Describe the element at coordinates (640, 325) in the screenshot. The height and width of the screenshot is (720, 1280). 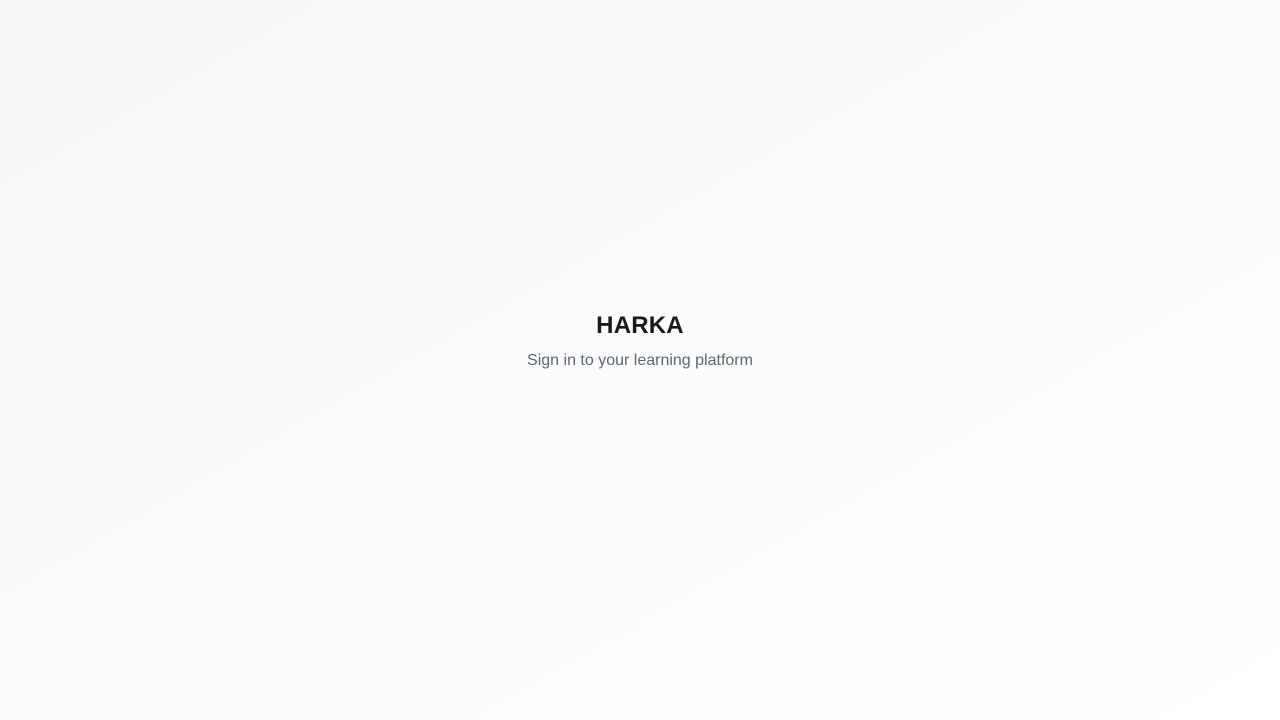
I see `app-title: HARKA` at that location.